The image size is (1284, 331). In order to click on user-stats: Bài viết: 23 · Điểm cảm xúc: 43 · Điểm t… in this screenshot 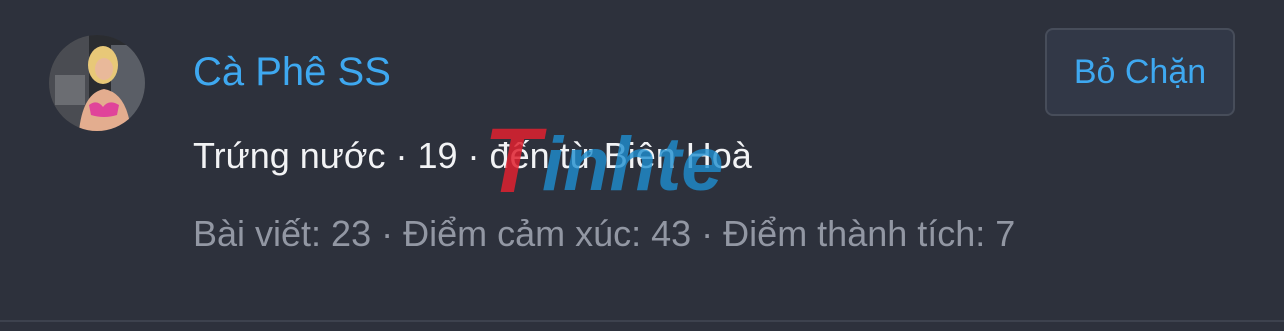, I will do `click(604, 233)`.